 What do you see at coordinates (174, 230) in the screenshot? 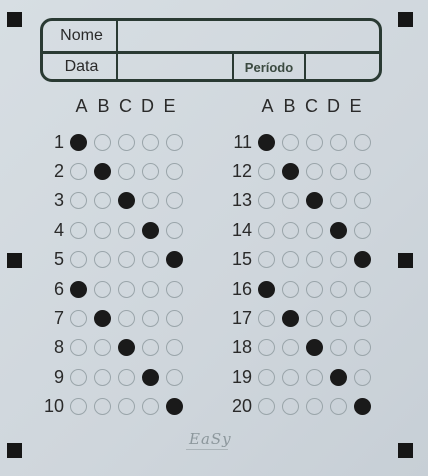
I see `answer-bubble-4-e` at bounding box center [174, 230].